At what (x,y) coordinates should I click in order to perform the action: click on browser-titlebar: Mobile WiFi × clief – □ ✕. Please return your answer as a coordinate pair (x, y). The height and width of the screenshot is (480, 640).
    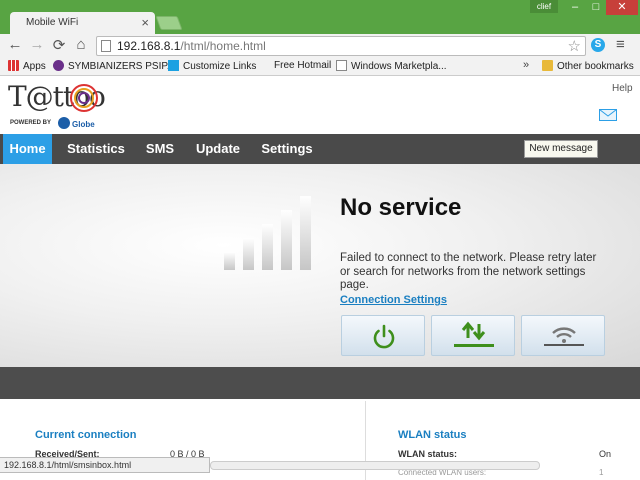
    Looking at the image, I should click on (320, 17).